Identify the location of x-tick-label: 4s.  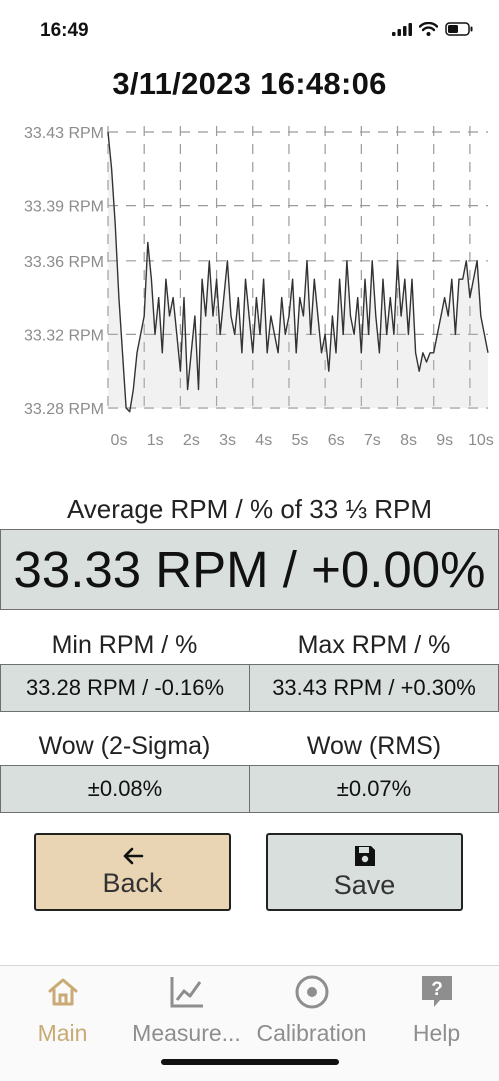
(263, 440).